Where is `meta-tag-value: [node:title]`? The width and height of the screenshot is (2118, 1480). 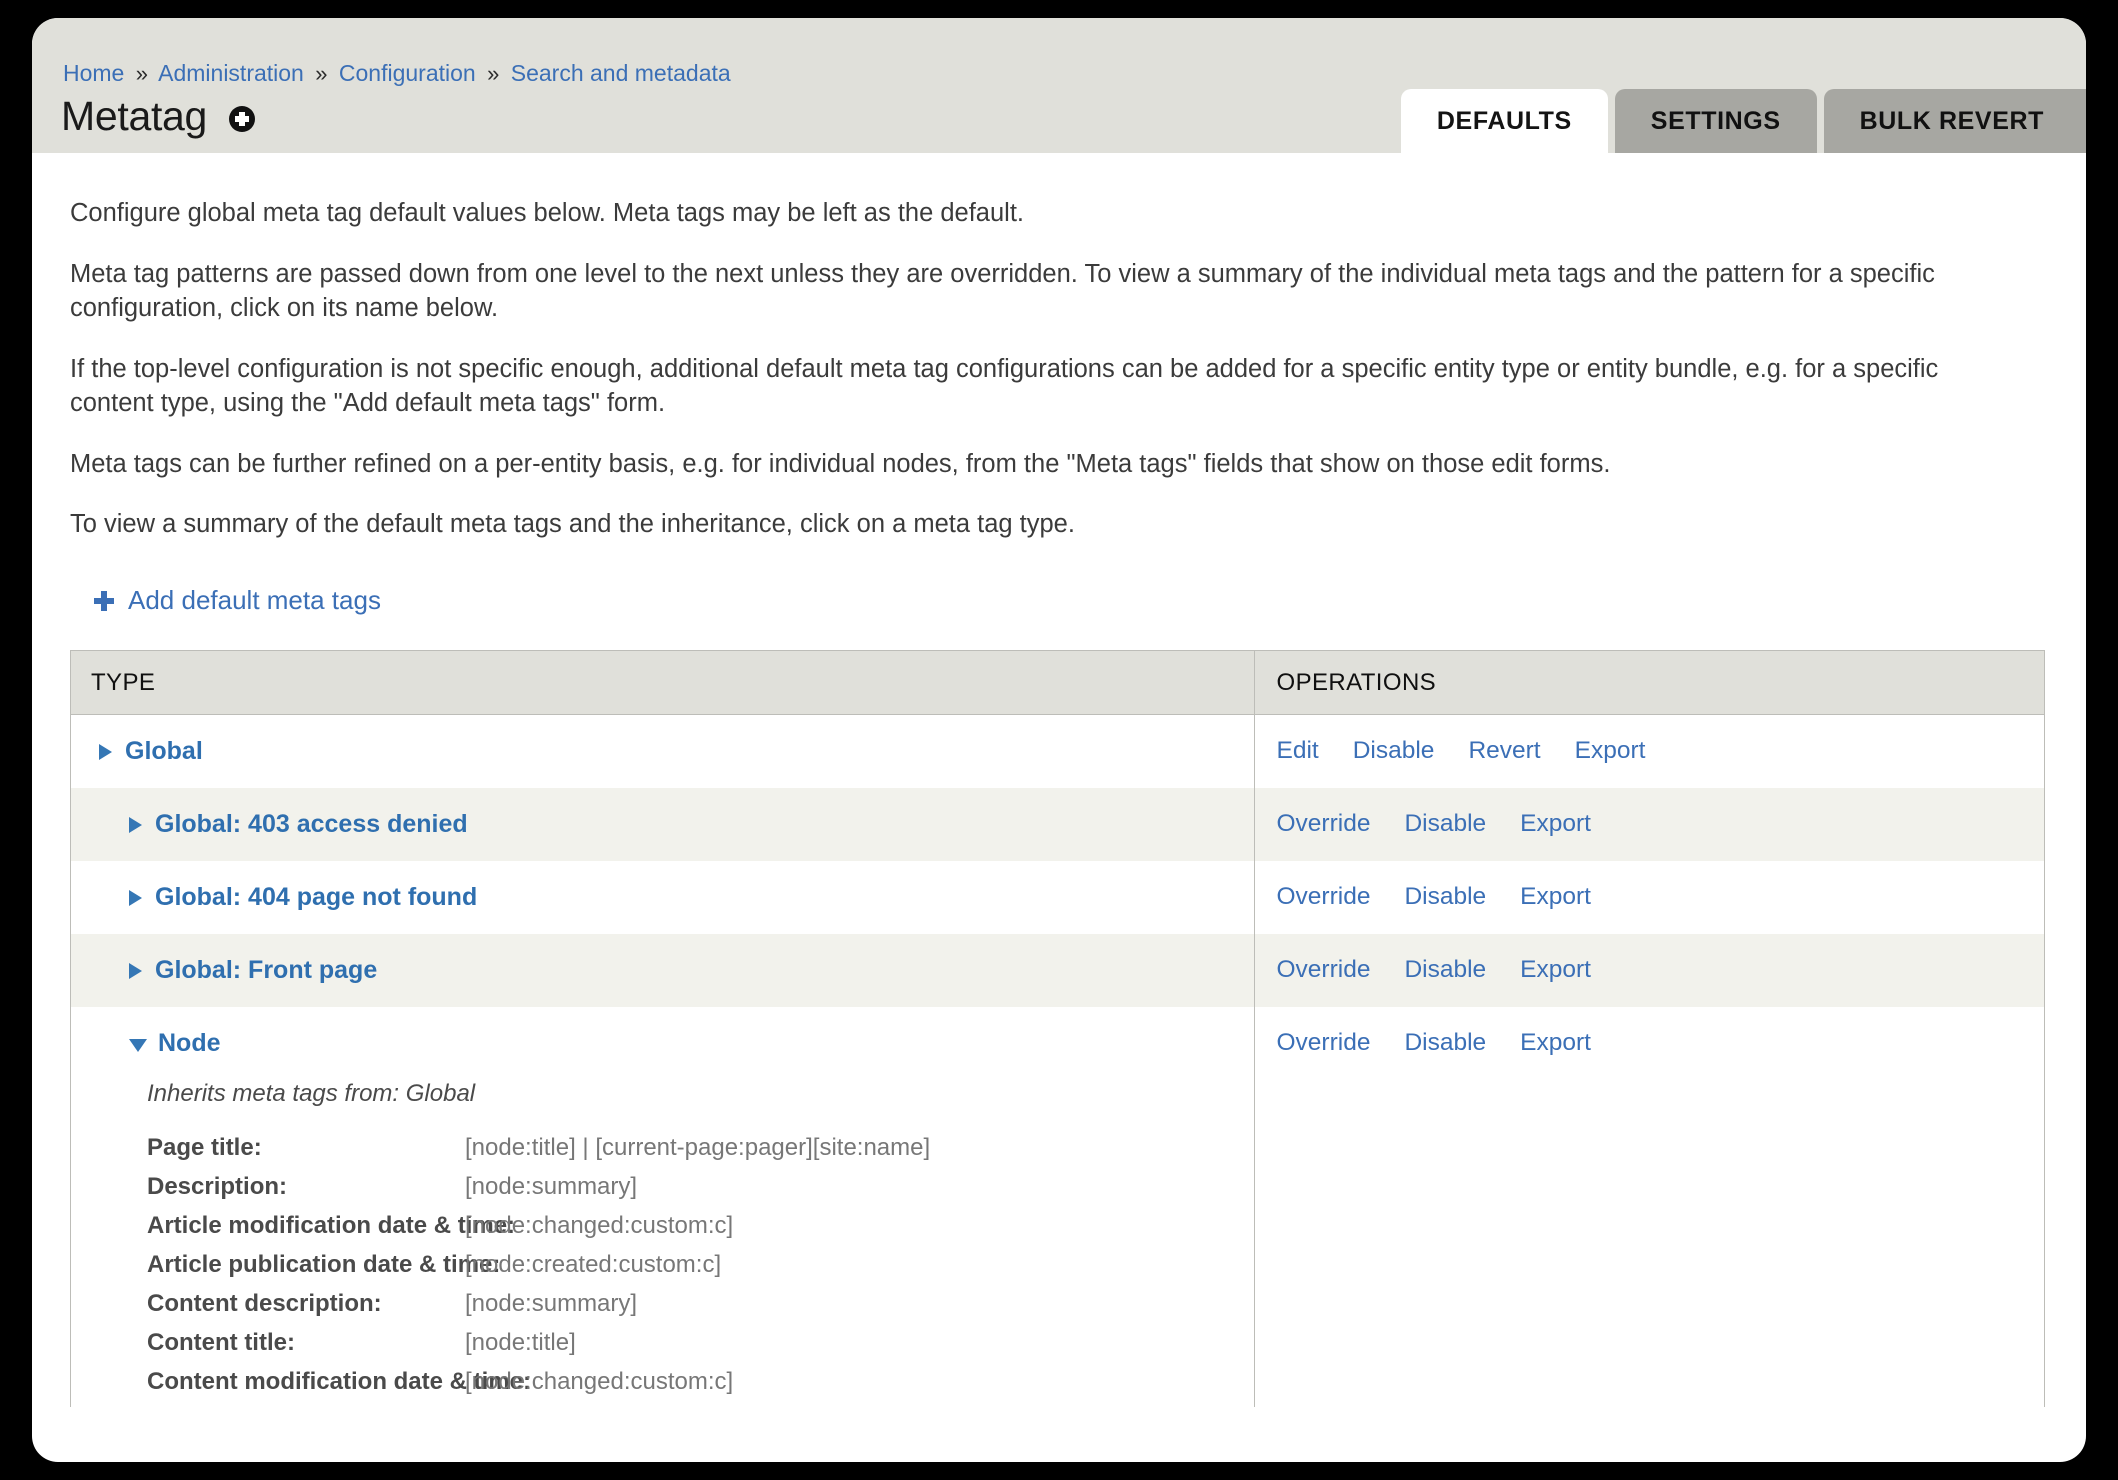
meta-tag-value: [node:title] is located at coordinates (520, 1343).